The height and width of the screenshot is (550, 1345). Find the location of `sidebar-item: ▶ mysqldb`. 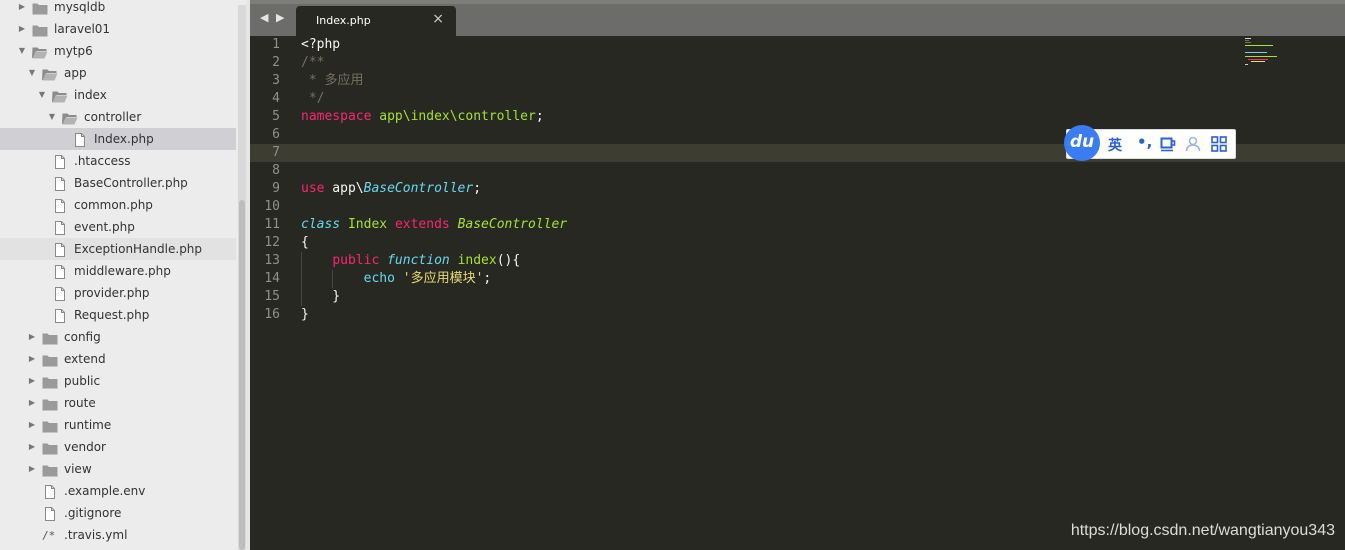

sidebar-item: ▶ mysqldb is located at coordinates (118, 9).